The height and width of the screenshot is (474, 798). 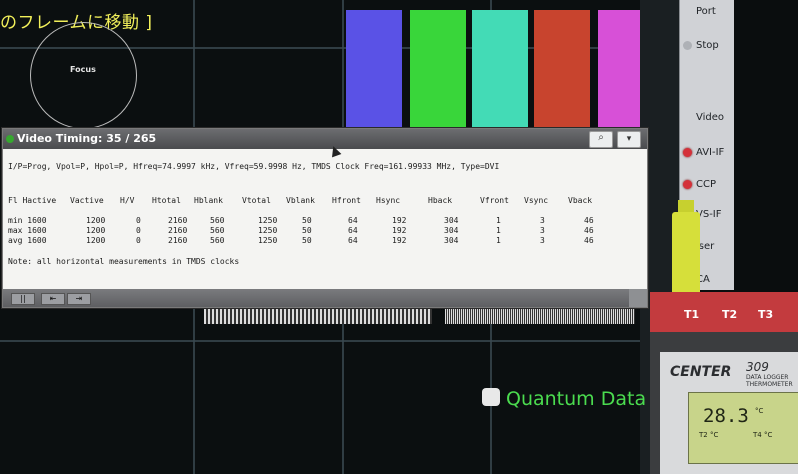 I want to click on window-menu-button: ▾, so click(x=629, y=139).